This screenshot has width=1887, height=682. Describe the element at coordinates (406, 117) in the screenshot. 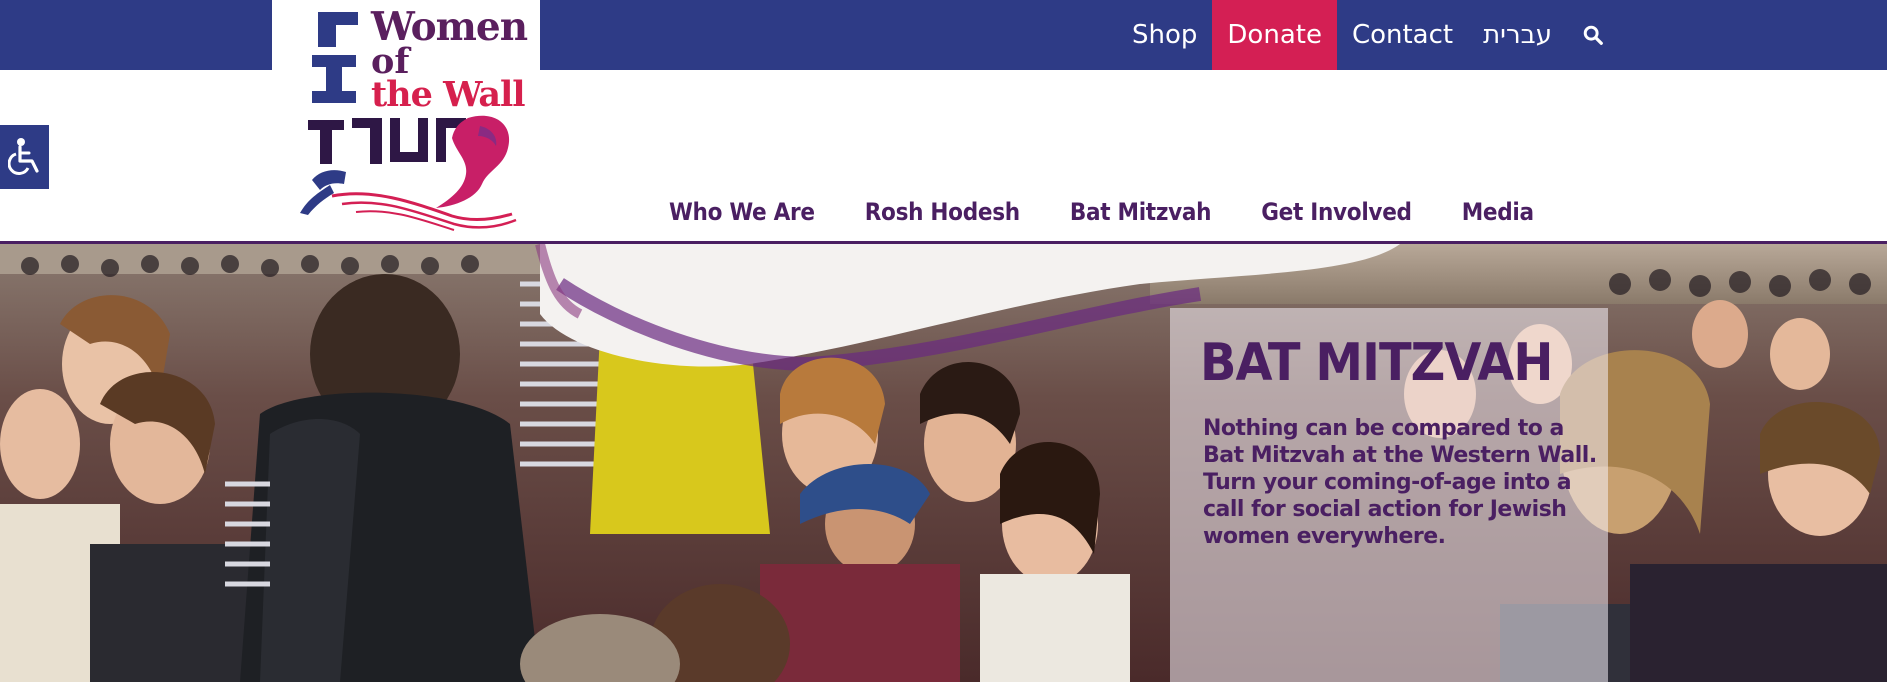

I see `site-logo: Women of the Wall` at that location.